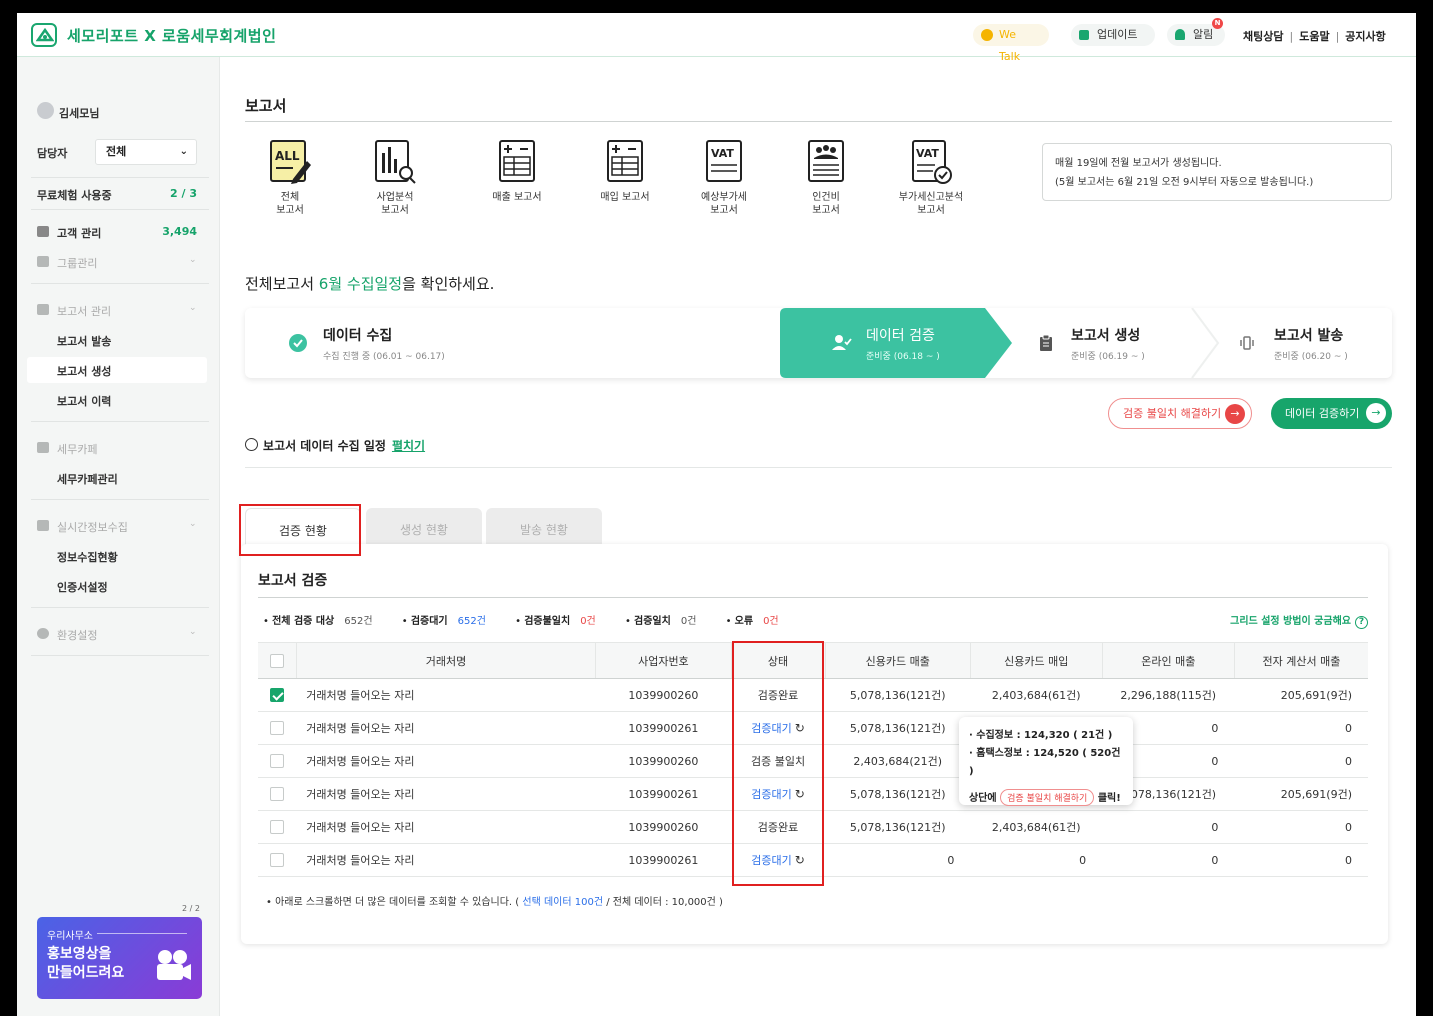 This screenshot has height=1016, width=1433. I want to click on tab-send-status: 발송 현황, so click(544, 528).